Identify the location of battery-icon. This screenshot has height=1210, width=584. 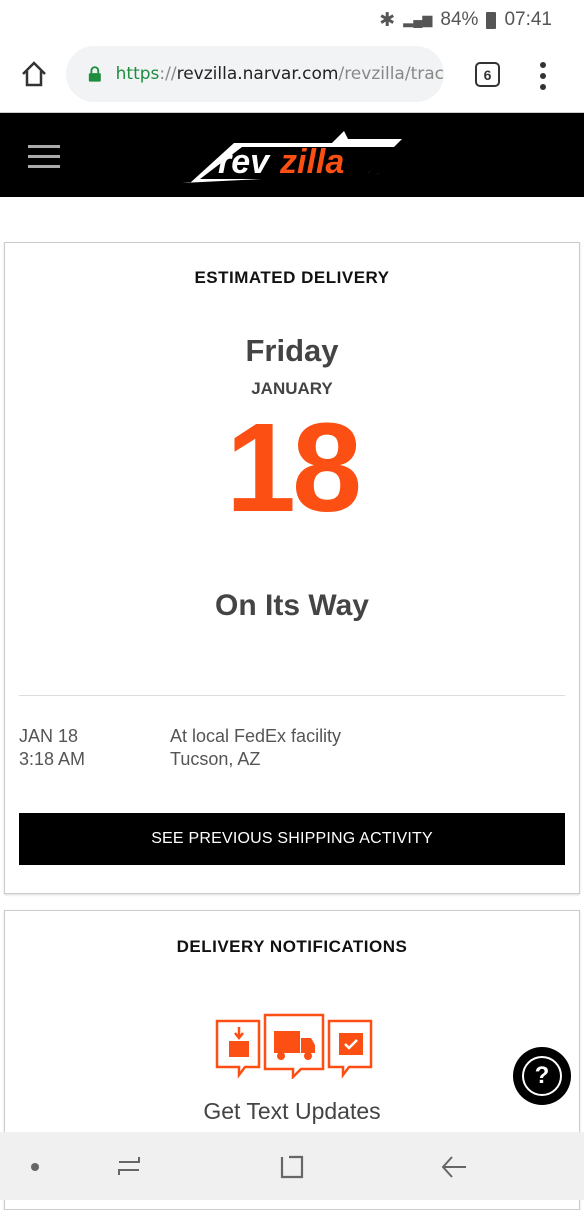
(491, 20).